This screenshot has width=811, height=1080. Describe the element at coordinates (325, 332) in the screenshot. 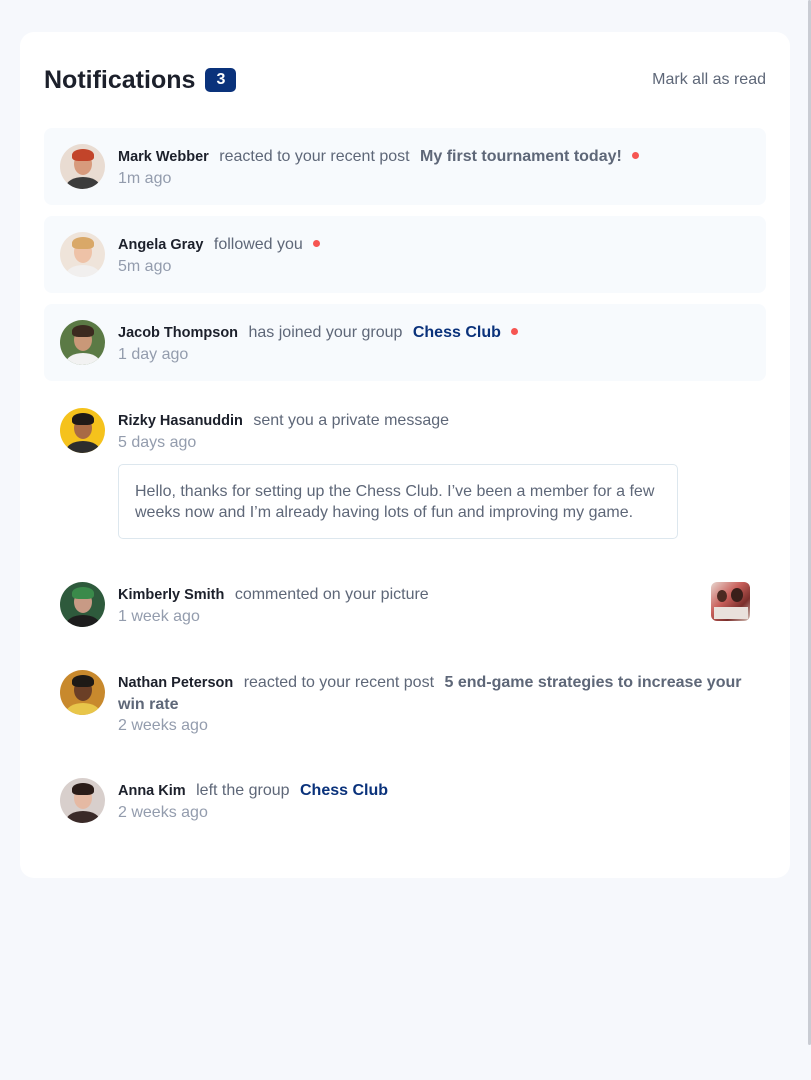

I see `notification-action: has joined your group` at that location.